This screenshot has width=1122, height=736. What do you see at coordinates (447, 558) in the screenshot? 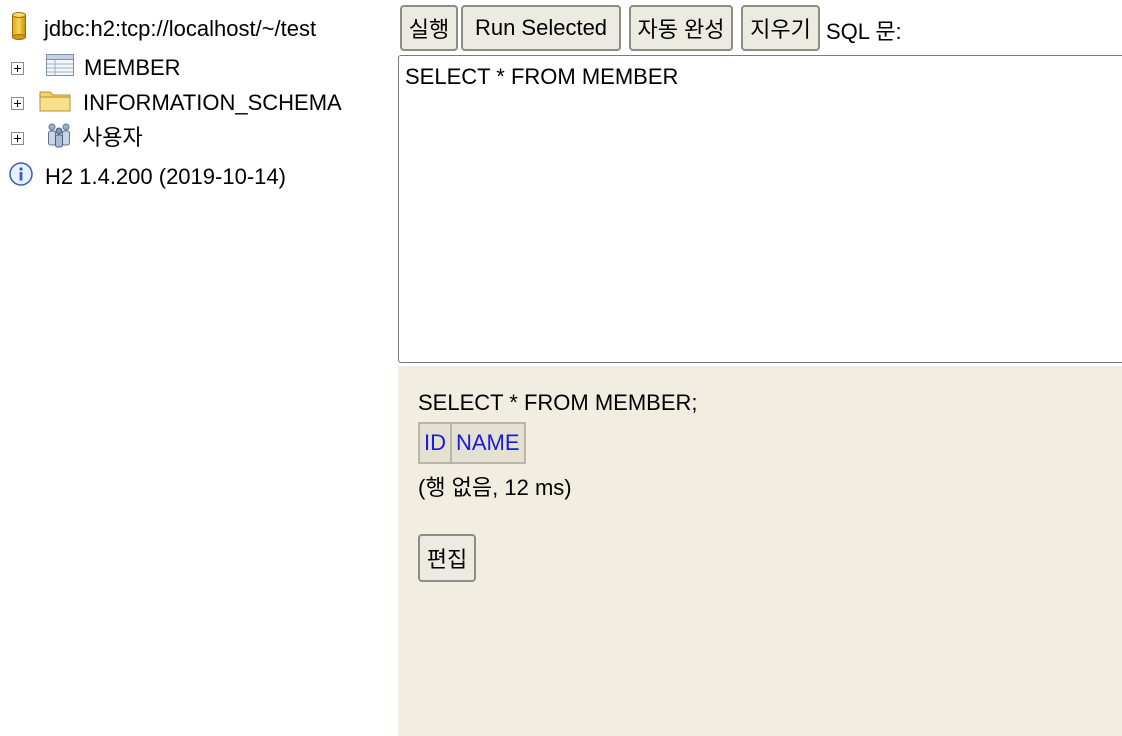
I see `edit-button: 편집` at bounding box center [447, 558].